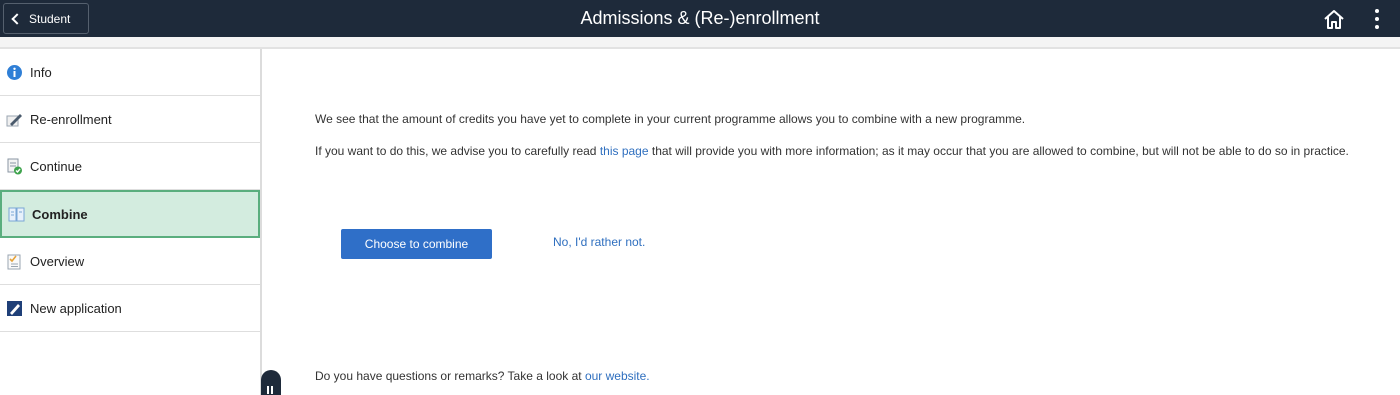 This screenshot has height=395, width=1400. Describe the element at coordinates (56, 166) in the screenshot. I see `sidebar-item-label: Continue` at that location.